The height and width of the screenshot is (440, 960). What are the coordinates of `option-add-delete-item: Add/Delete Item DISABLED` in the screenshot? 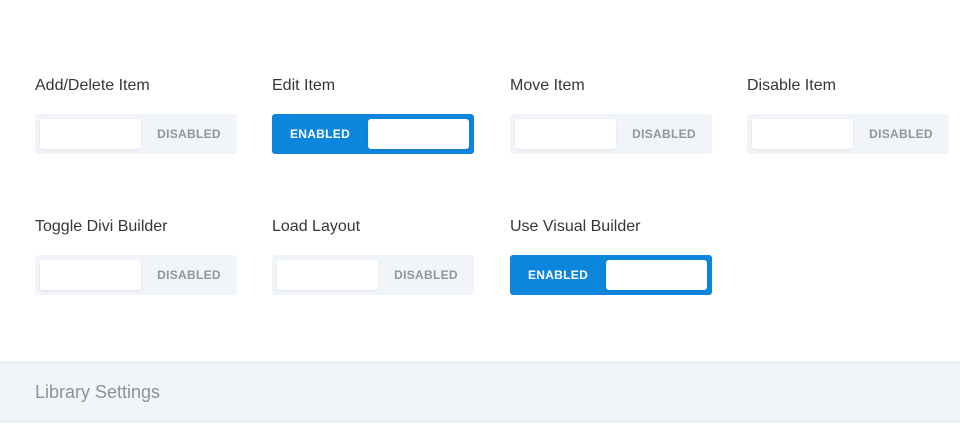 It's located at (136, 115).